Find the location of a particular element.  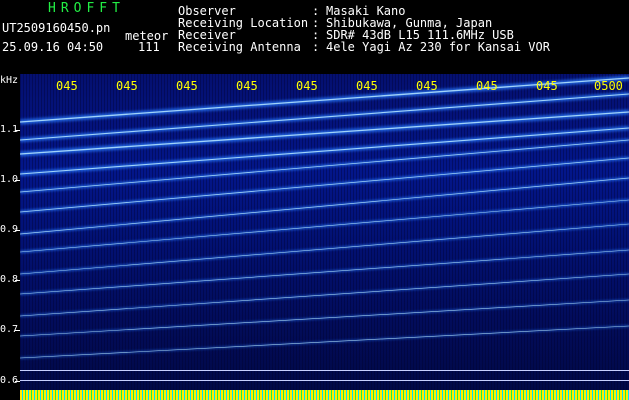

file-name: UT2509160450.pn is located at coordinates (56, 28).